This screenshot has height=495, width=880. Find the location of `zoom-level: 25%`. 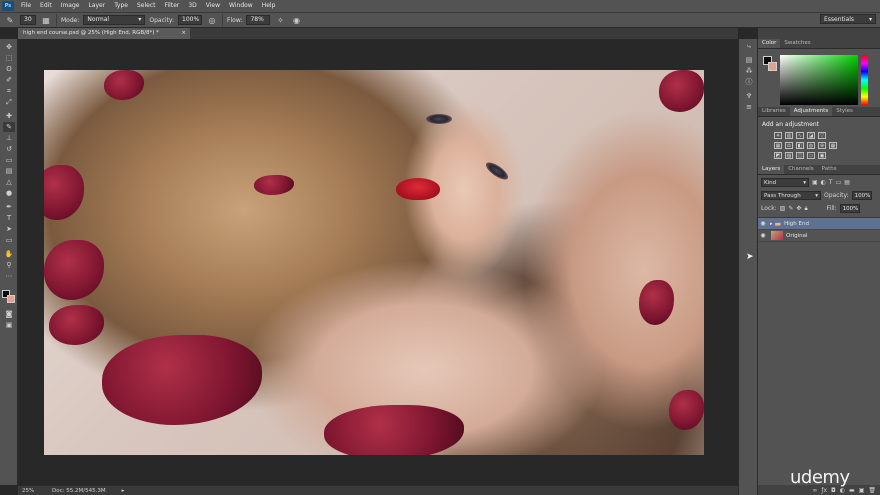

zoom-level: 25% is located at coordinates (29, 491).